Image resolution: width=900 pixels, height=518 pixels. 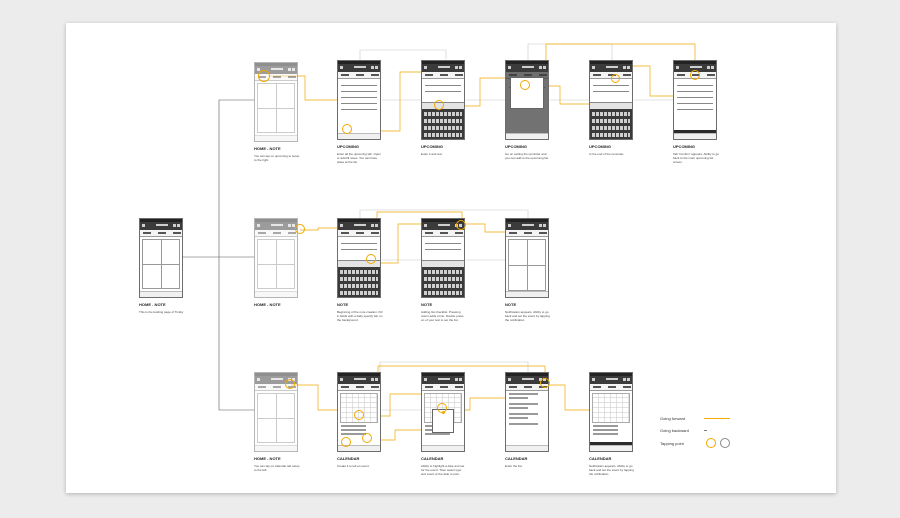 What do you see at coordinates (437, 434) in the screenshot?
I see `event-line` at bounding box center [437, 434].